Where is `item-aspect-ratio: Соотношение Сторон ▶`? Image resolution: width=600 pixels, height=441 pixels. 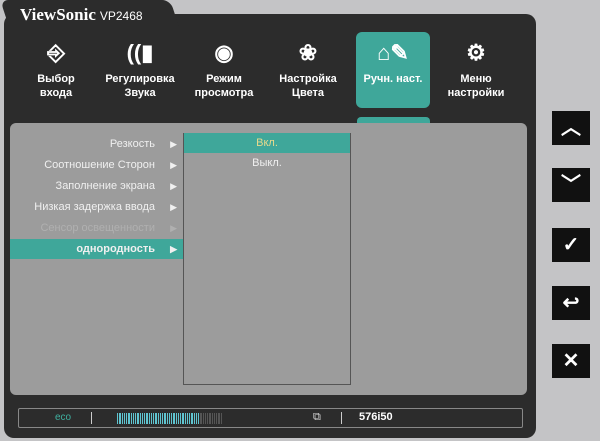
item-aspect-ratio: Соотношение Сторон ▶ is located at coordinates (96, 165).